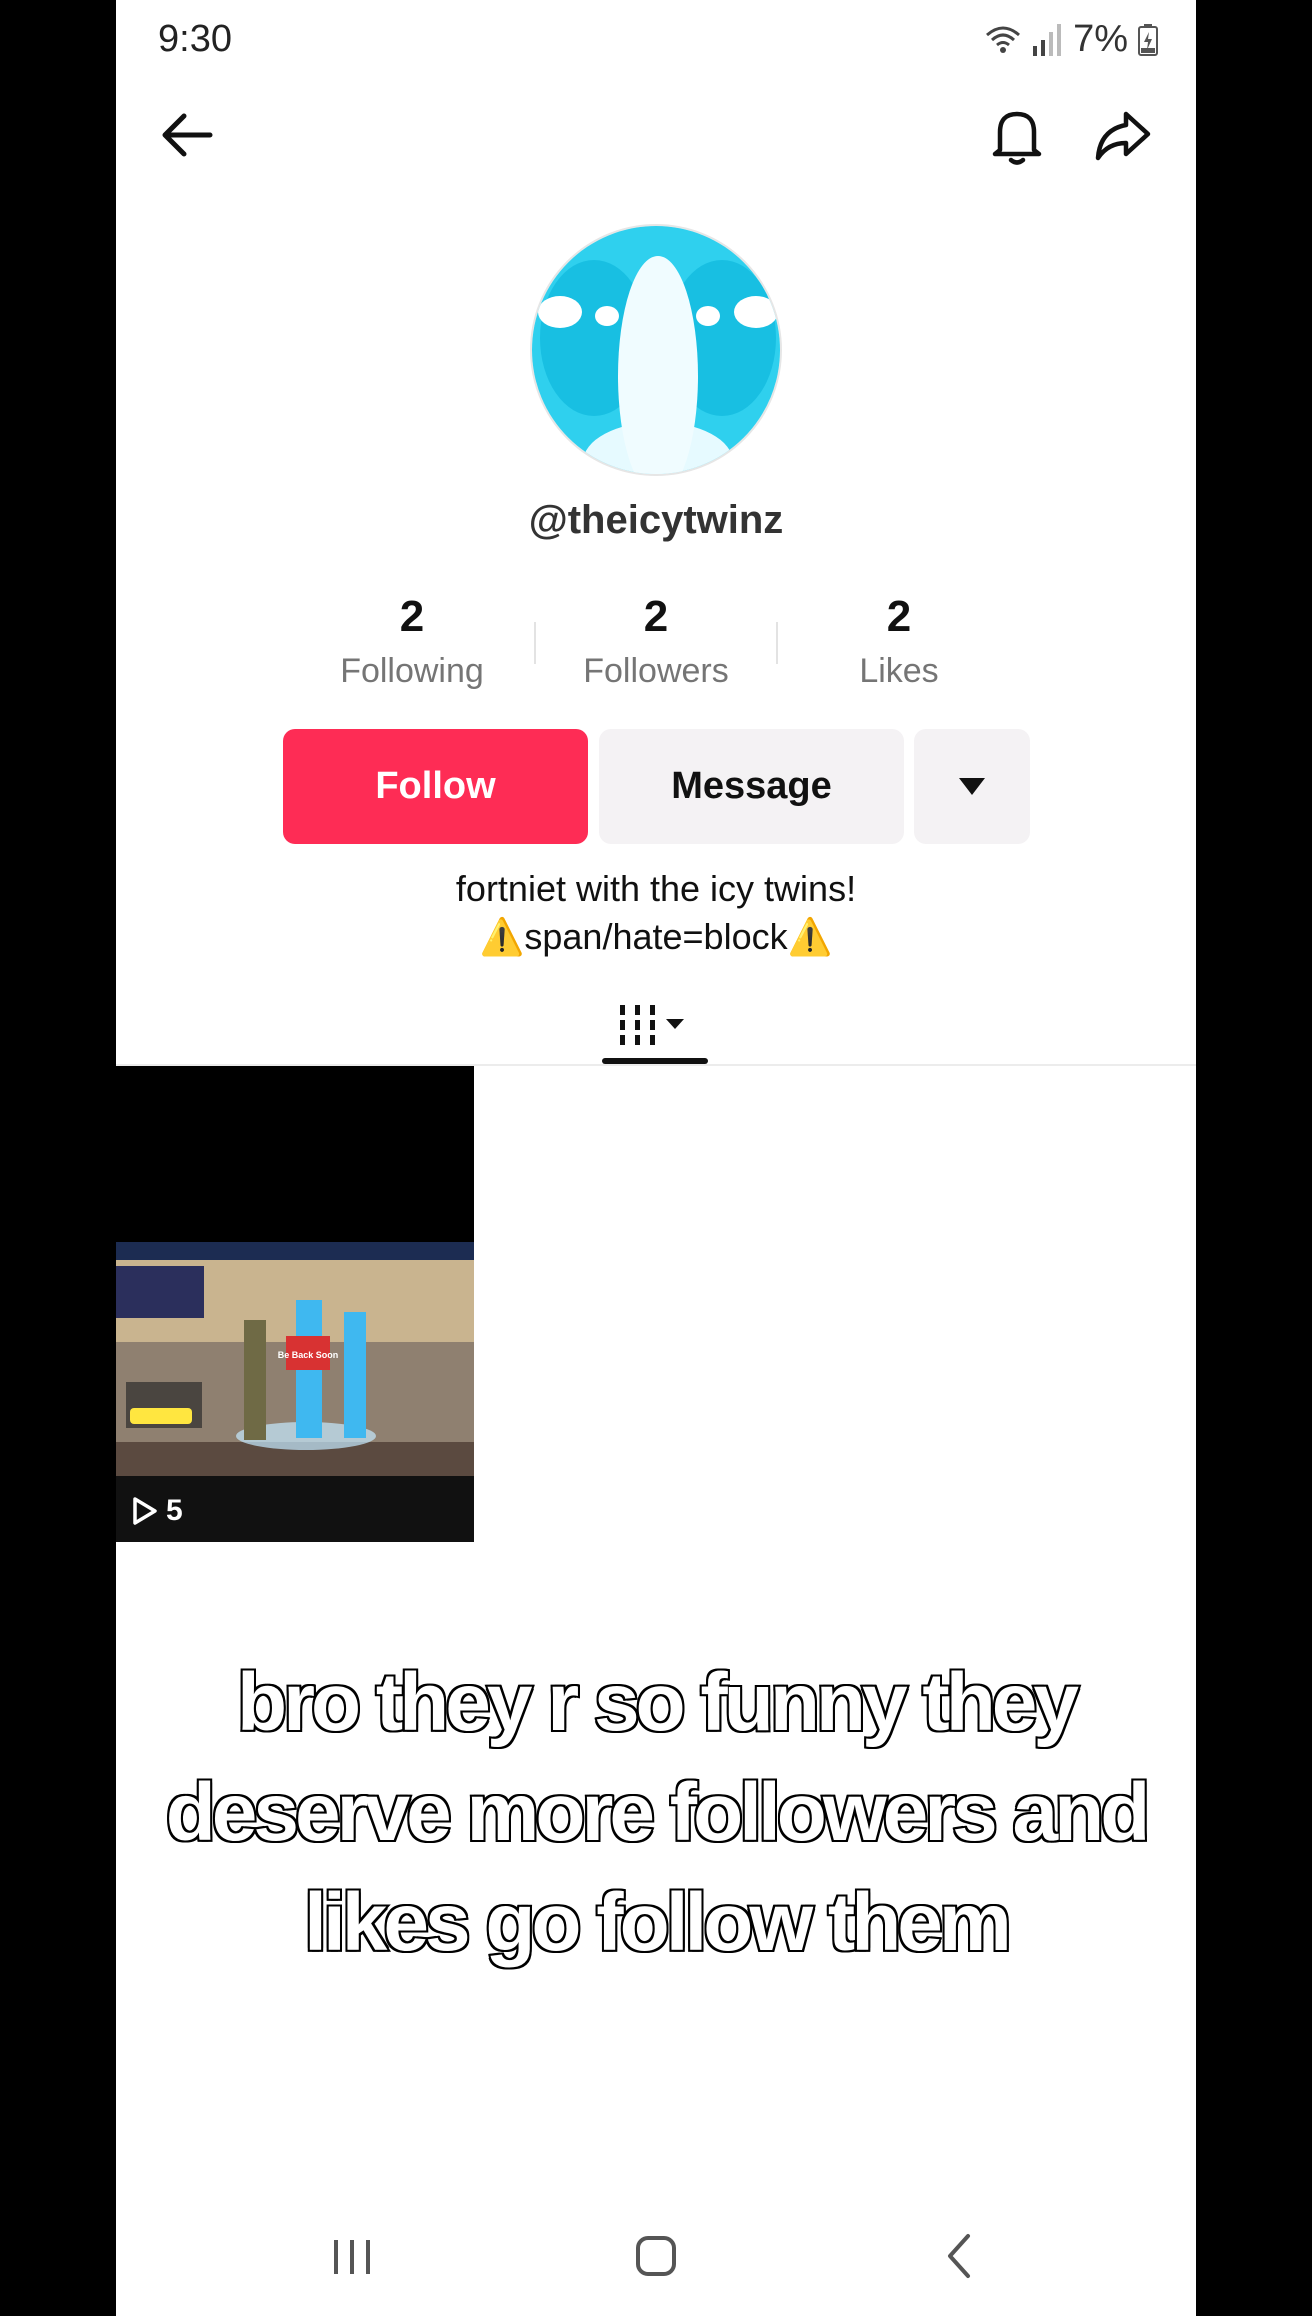 The height and width of the screenshot is (2316, 1312). What do you see at coordinates (899, 671) in the screenshot?
I see `stat-likes-label: Likes` at bounding box center [899, 671].